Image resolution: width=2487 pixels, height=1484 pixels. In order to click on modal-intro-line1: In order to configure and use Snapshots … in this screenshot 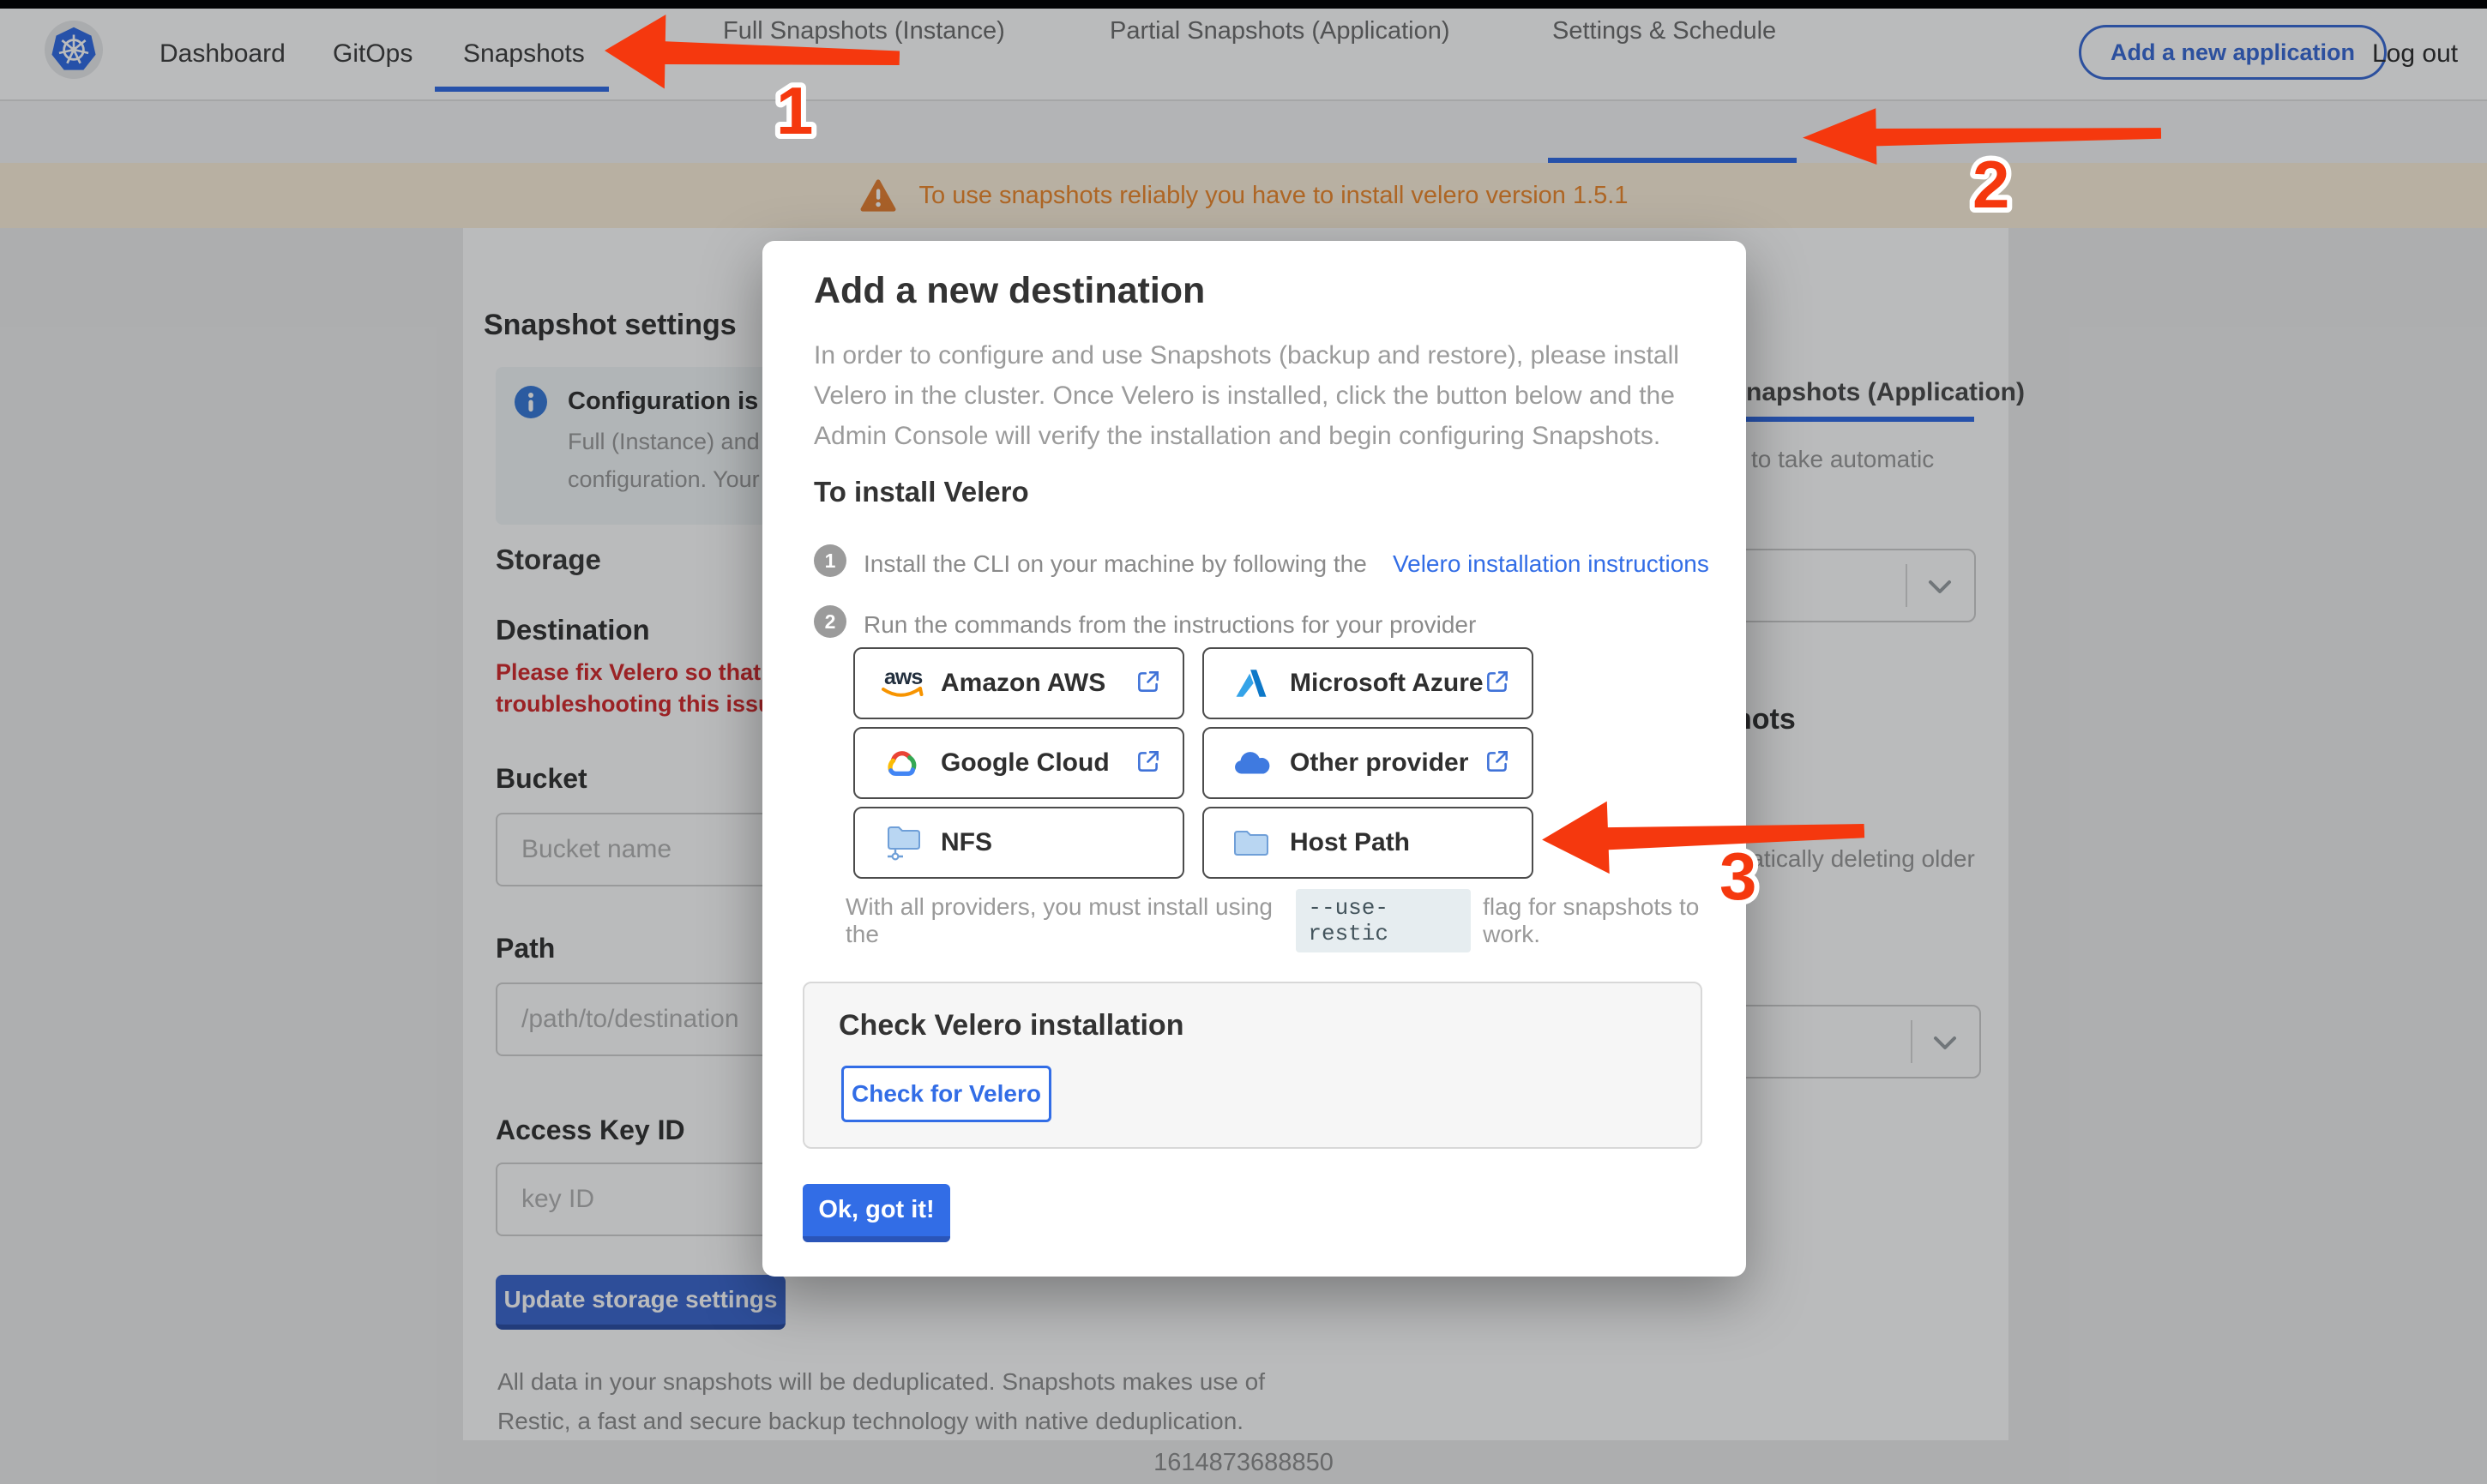, I will do `click(1246, 355)`.